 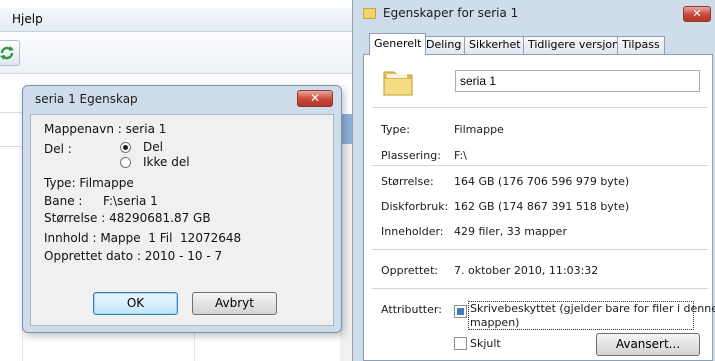 I want to click on path-label: Bane :, so click(x=63, y=201).